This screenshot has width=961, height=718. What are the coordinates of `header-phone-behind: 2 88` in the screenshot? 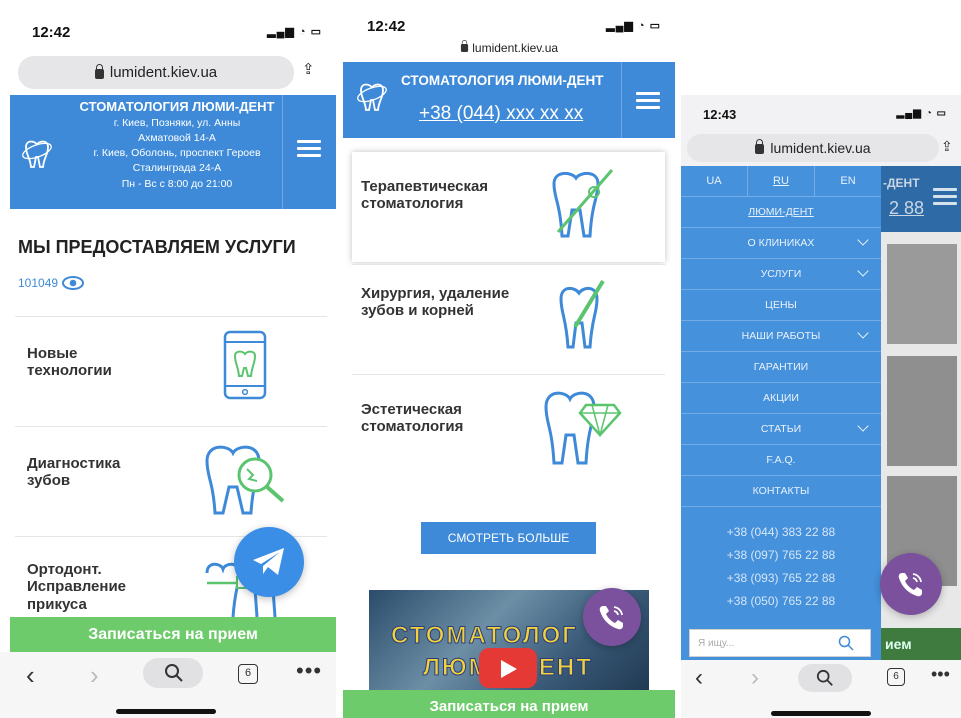 It's located at (907, 208).